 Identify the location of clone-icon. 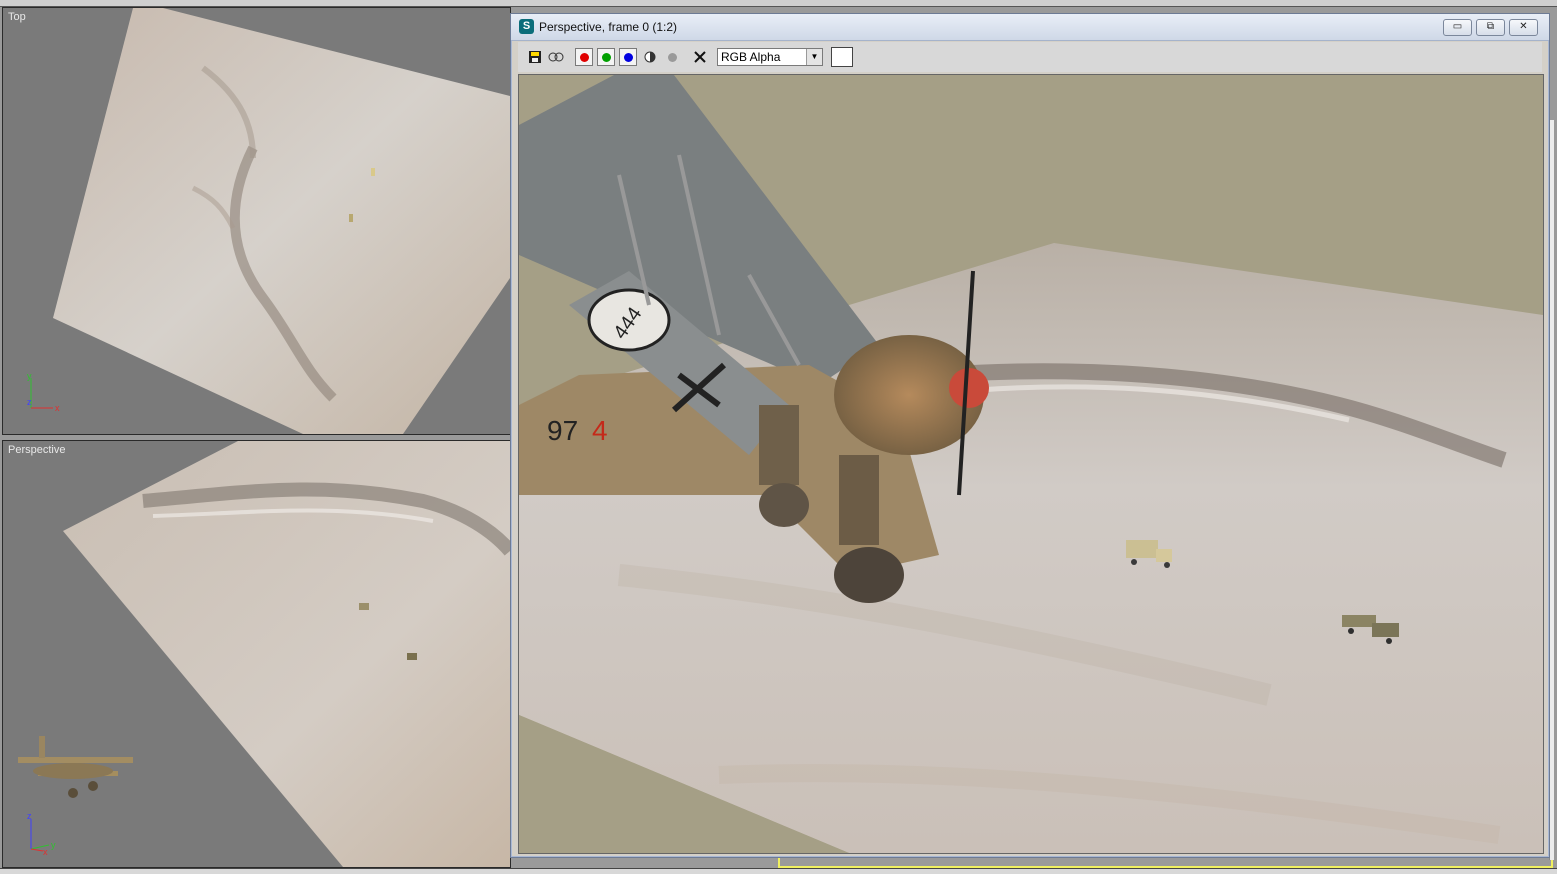
(556, 57).